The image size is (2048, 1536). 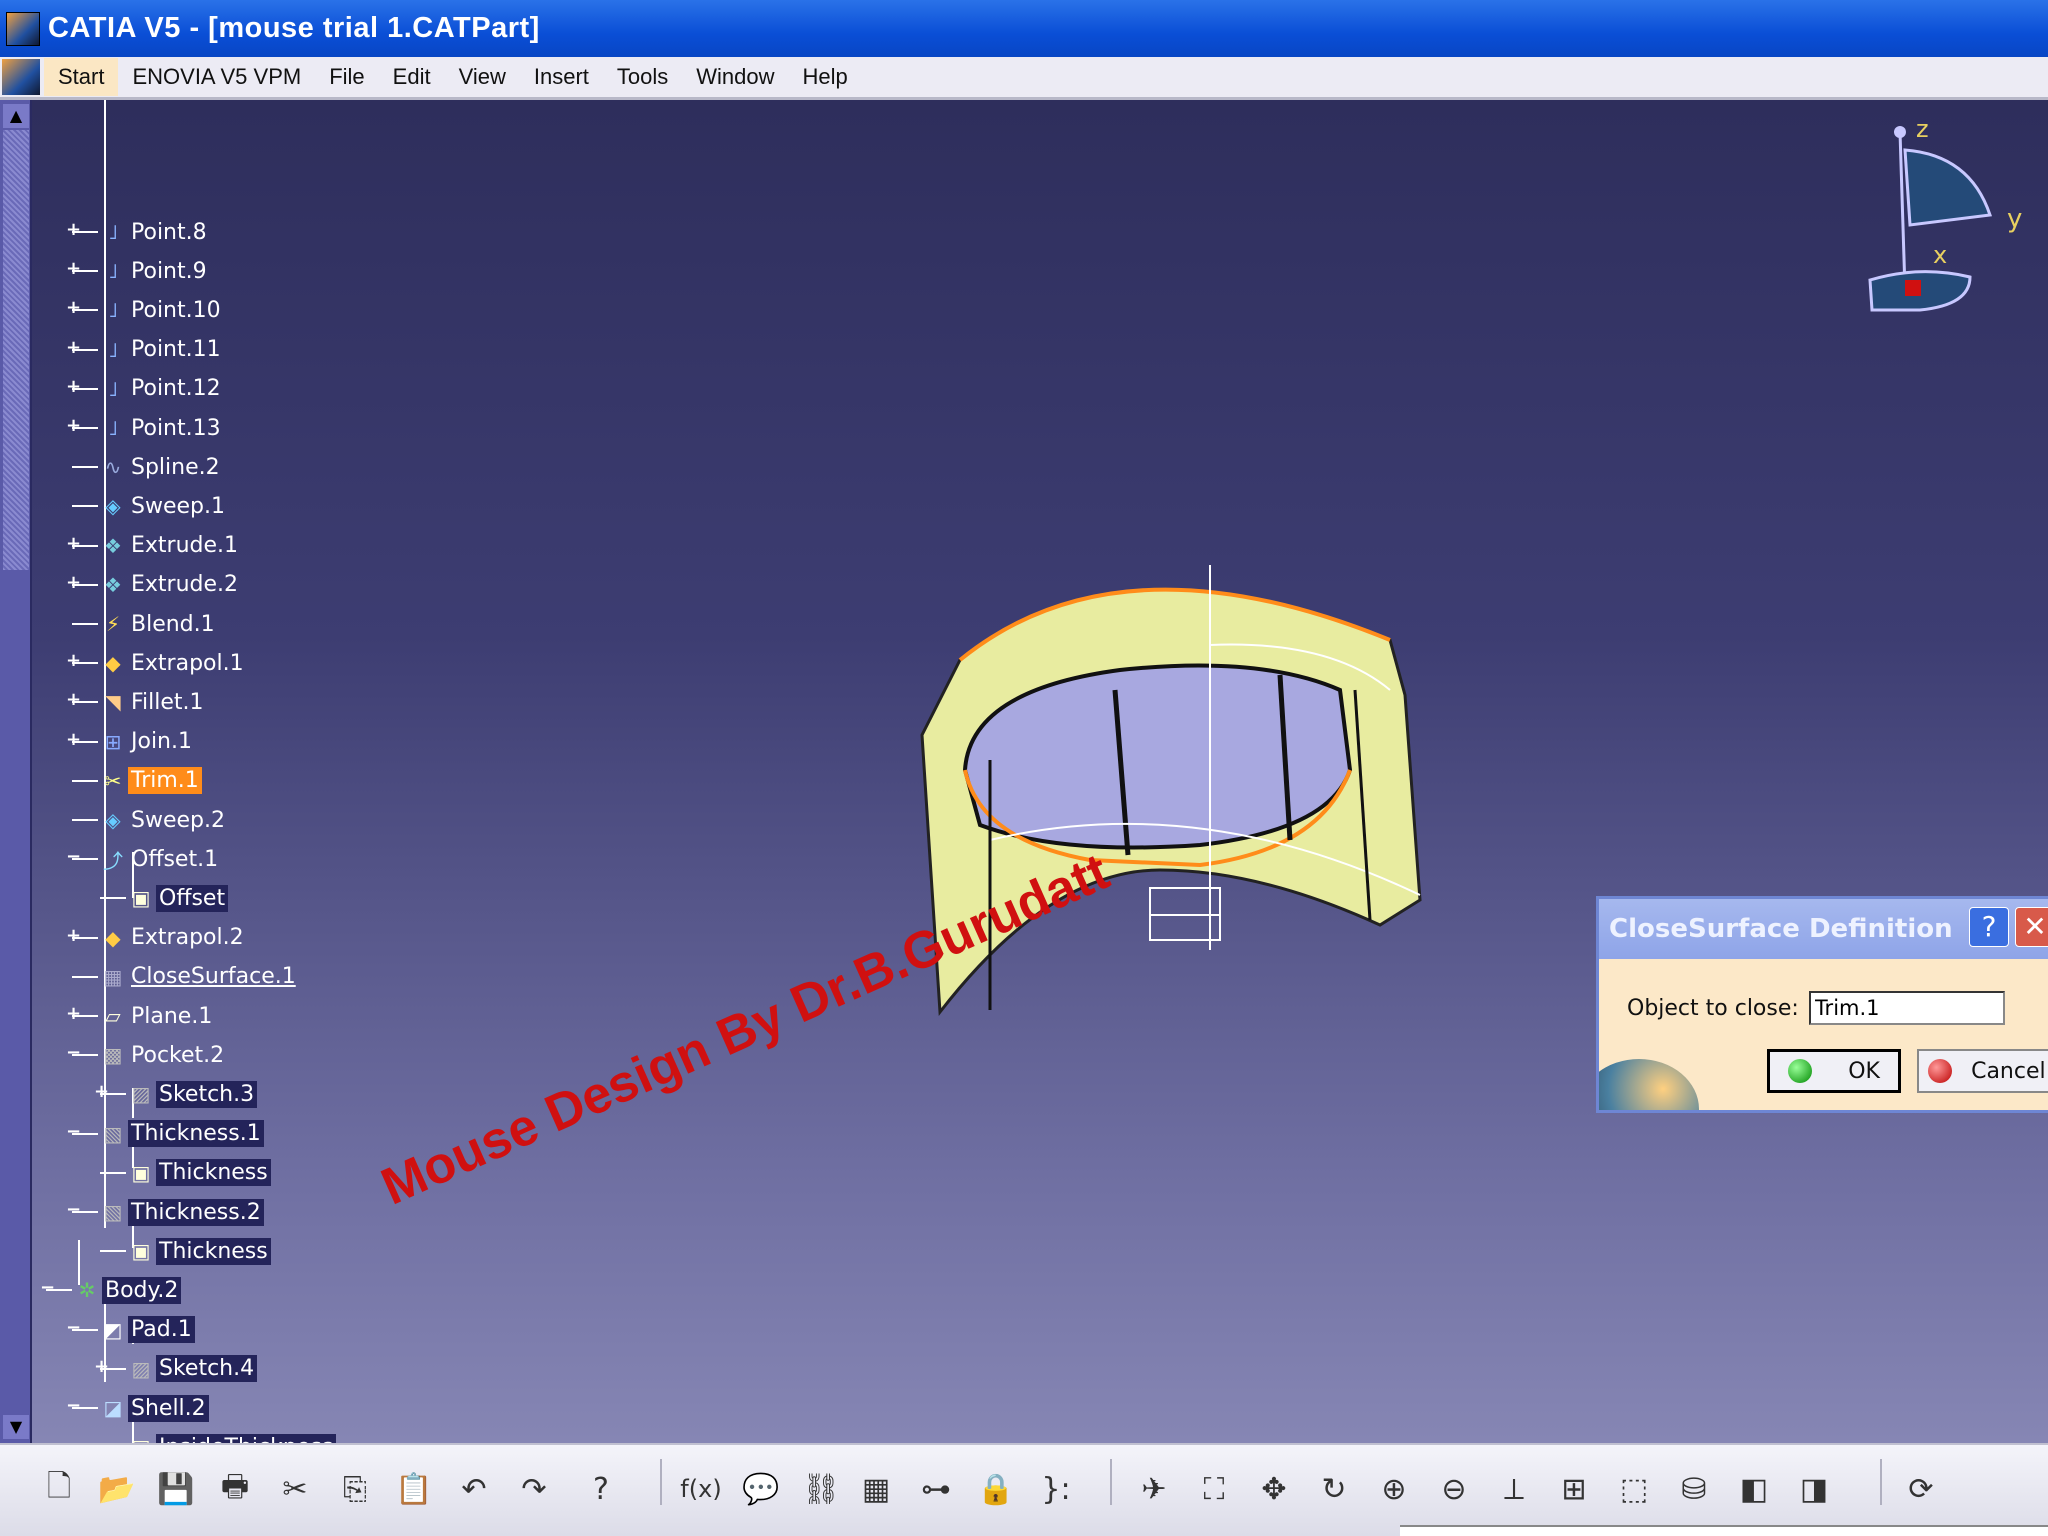 I want to click on tree-node-point-9: + ˩ Point.9, so click(x=138, y=271).